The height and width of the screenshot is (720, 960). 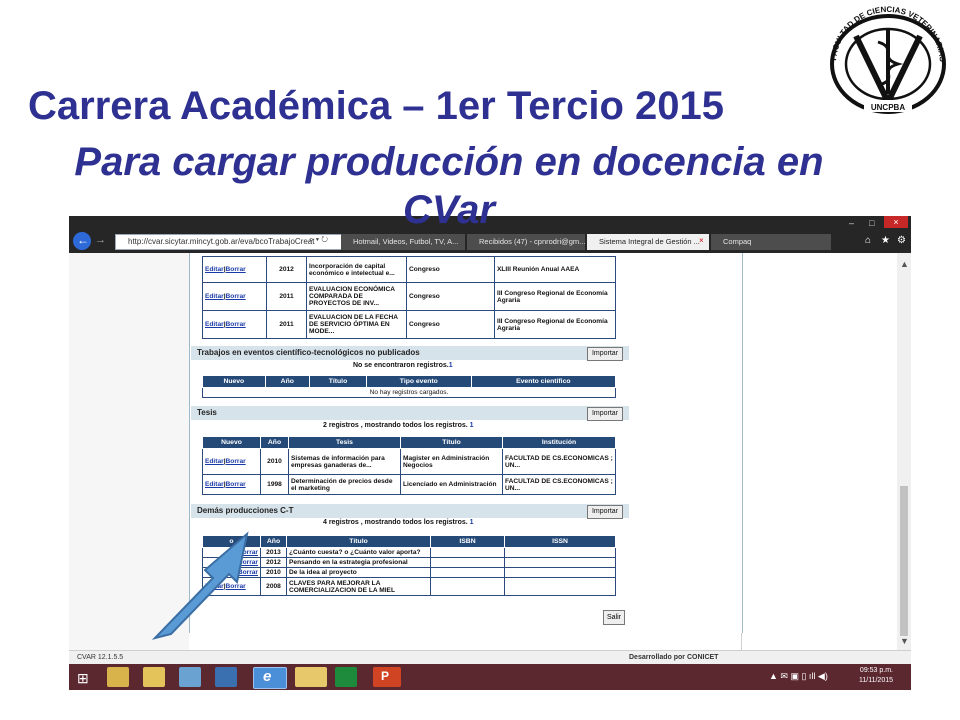 I want to click on pointer-arrow-icon, so click(x=200, y=585).